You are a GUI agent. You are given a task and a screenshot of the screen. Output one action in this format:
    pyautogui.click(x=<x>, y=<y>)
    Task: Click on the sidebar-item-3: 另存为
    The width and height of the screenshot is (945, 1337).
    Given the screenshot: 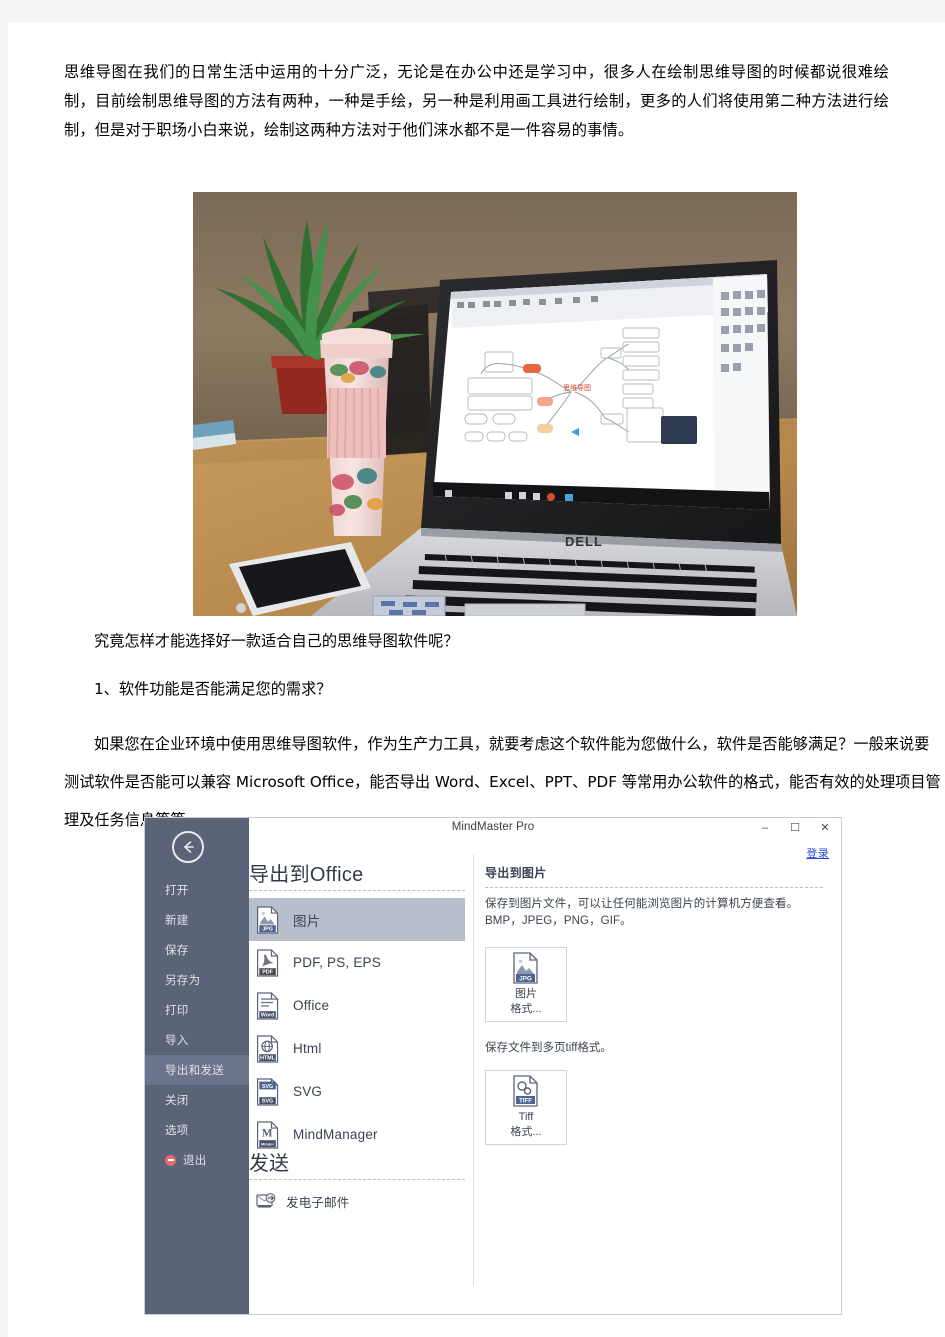 What is the action you would take?
    pyautogui.click(x=197, y=980)
    